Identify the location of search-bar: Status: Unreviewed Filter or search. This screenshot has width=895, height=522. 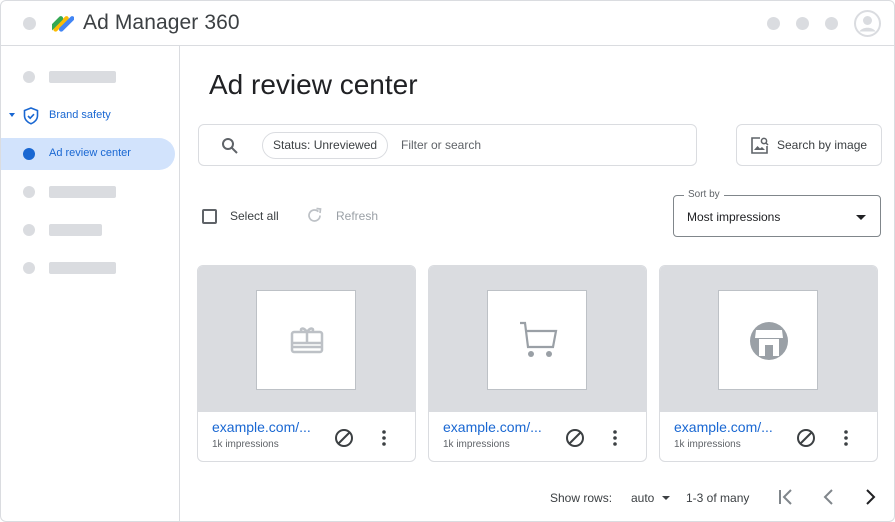
(447, 145).